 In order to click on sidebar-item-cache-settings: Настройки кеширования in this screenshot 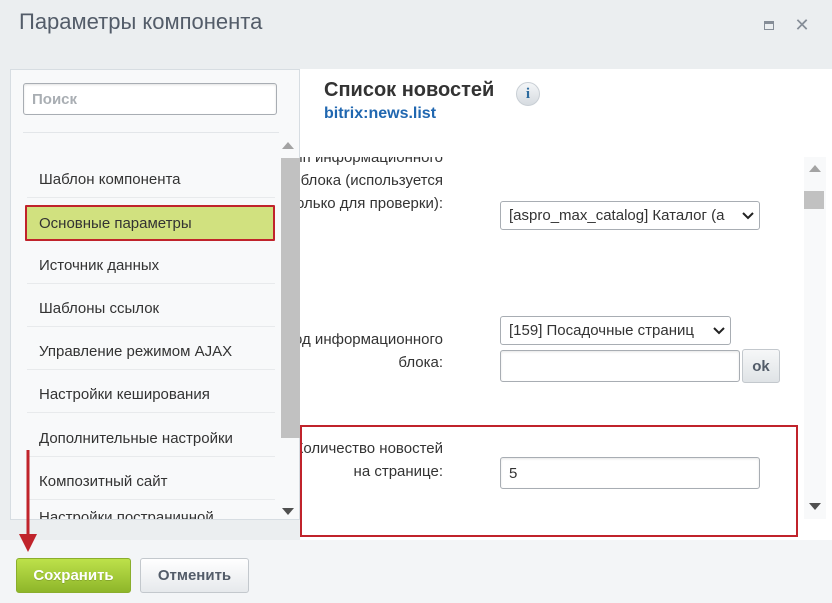, I will do `click(151, 395)`.